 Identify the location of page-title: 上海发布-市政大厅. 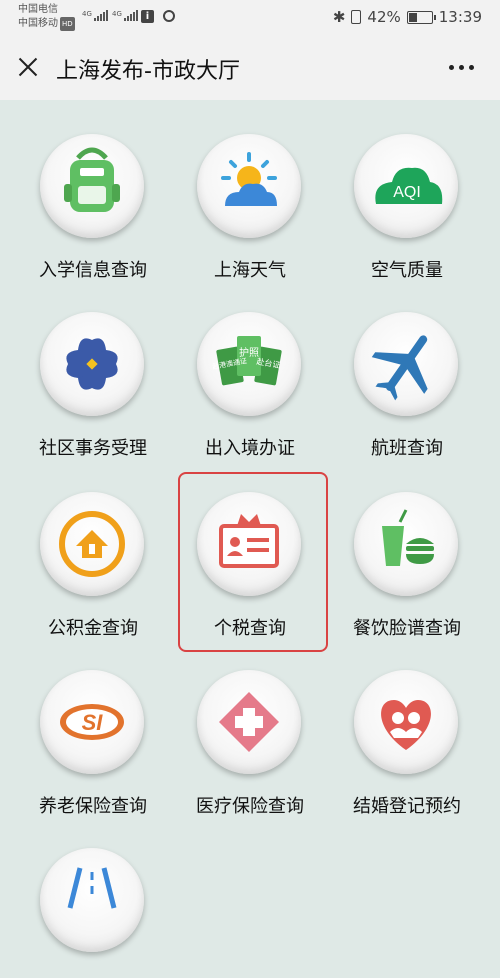
(148, 71).